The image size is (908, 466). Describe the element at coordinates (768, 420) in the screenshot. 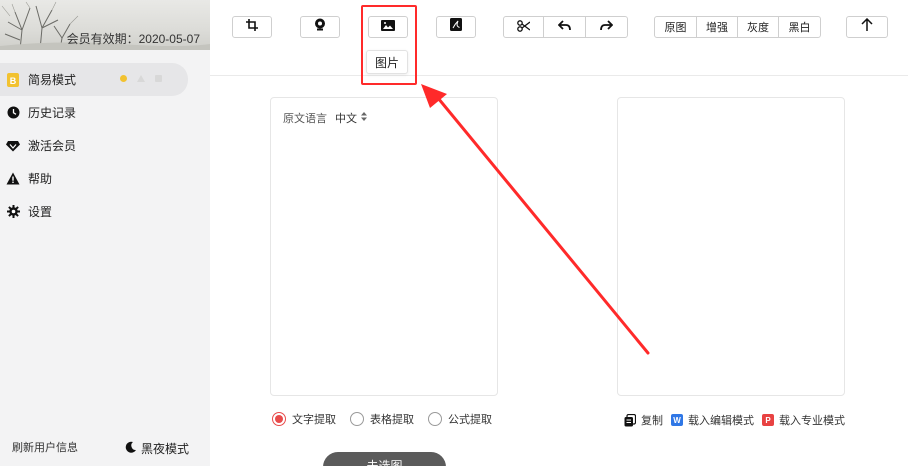

I see `ppt-icon: P` at that location.